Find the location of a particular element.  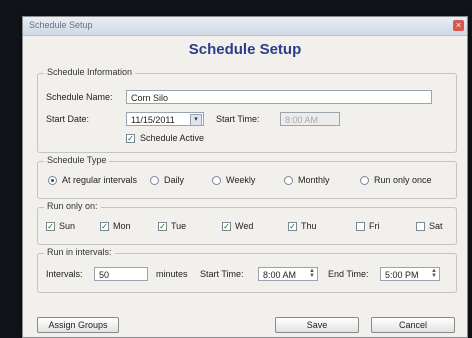

interval-end-time-label: End Time: is located at coordinates (348, 274).